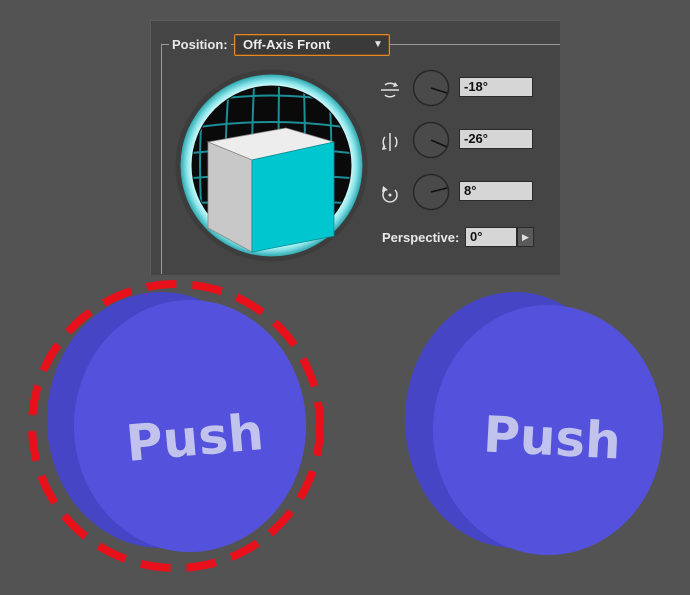 The height and width of the screenshot is (595, 690). I want to click on push-button-right-label: Push, so click(552, 437).